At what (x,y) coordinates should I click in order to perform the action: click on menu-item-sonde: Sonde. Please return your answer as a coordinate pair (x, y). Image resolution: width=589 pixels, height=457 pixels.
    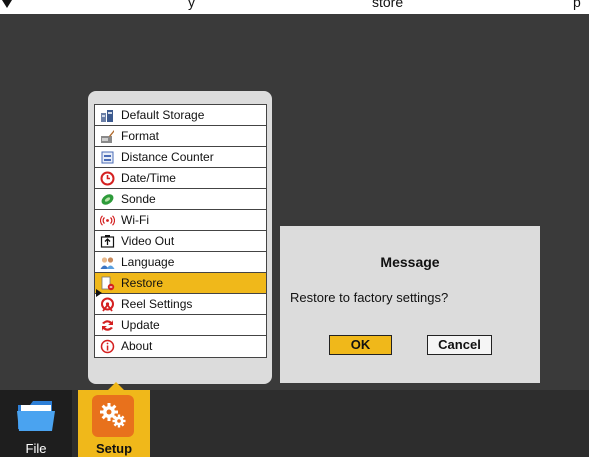
    Looking at the image, I should click on (180, 199).